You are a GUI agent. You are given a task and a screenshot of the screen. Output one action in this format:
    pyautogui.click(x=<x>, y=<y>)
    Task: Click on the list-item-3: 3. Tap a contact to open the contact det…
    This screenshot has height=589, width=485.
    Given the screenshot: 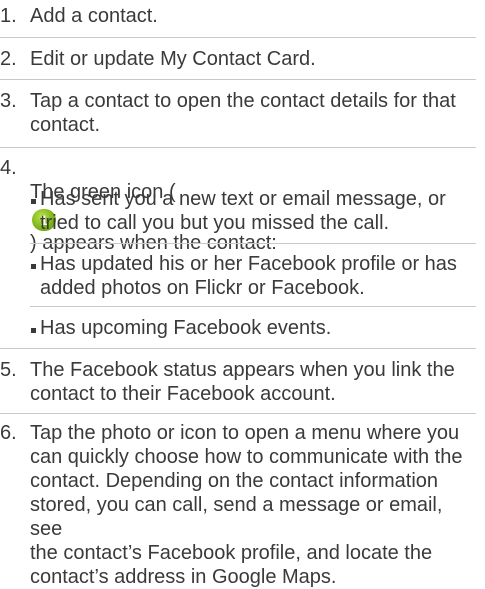 What is the action you would take?
    pyautogui.click(x=238, y=113)
    